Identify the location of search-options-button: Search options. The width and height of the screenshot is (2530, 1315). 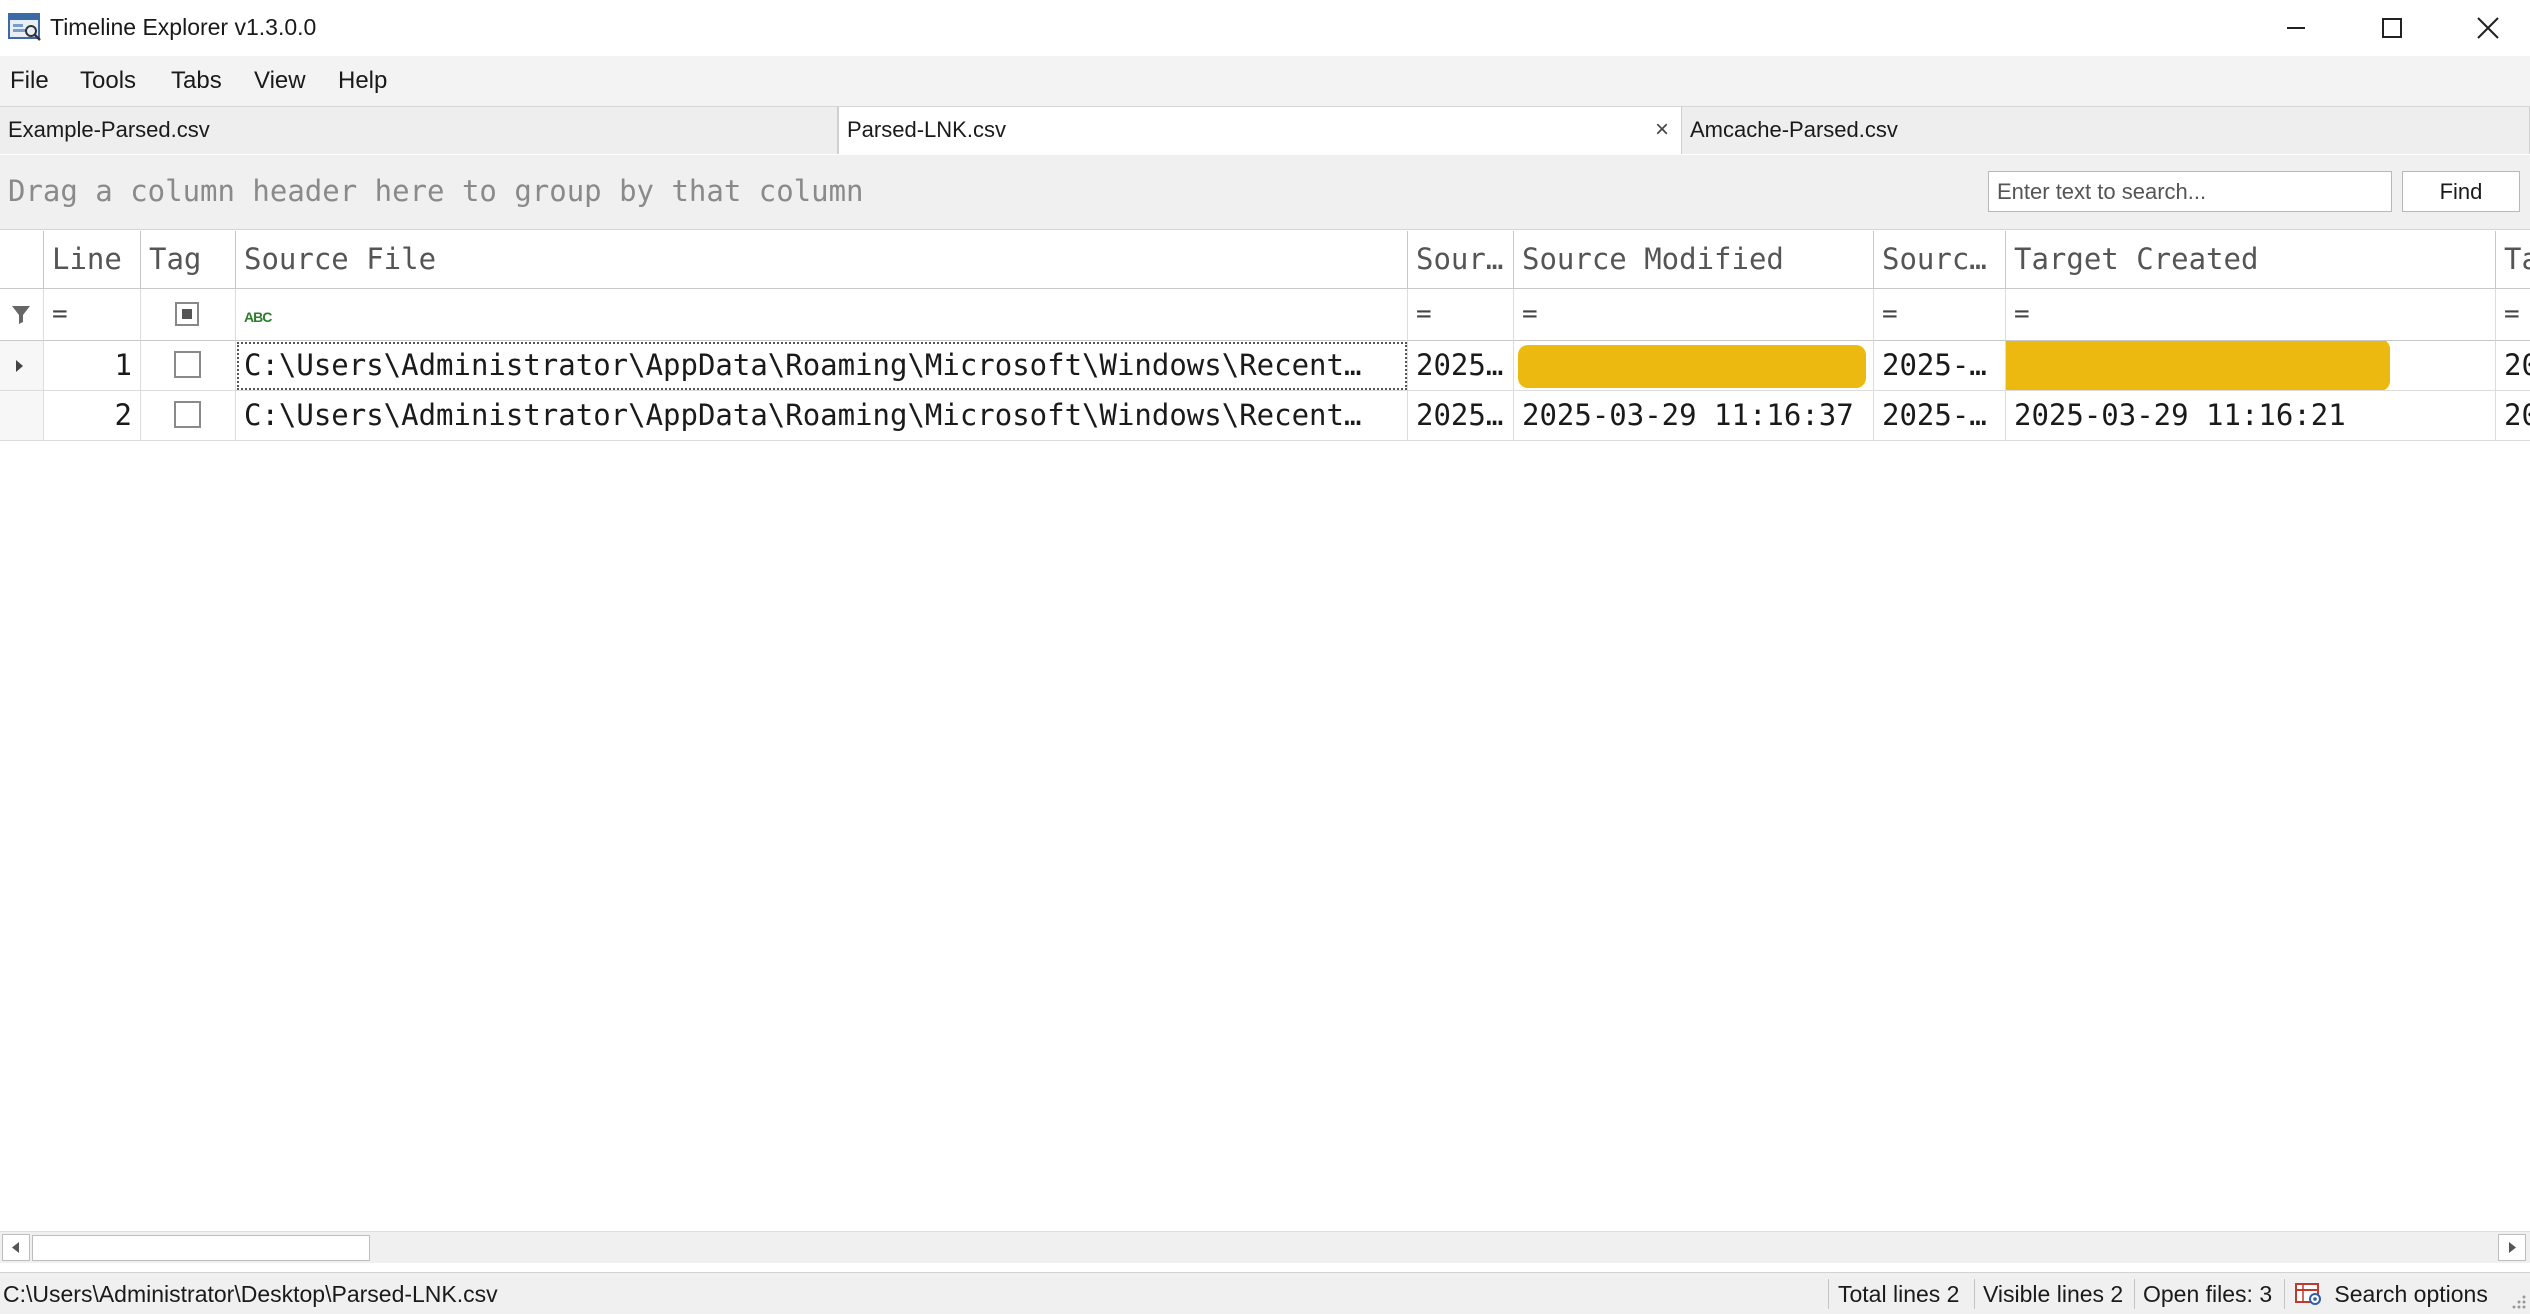
(2391, 1294).